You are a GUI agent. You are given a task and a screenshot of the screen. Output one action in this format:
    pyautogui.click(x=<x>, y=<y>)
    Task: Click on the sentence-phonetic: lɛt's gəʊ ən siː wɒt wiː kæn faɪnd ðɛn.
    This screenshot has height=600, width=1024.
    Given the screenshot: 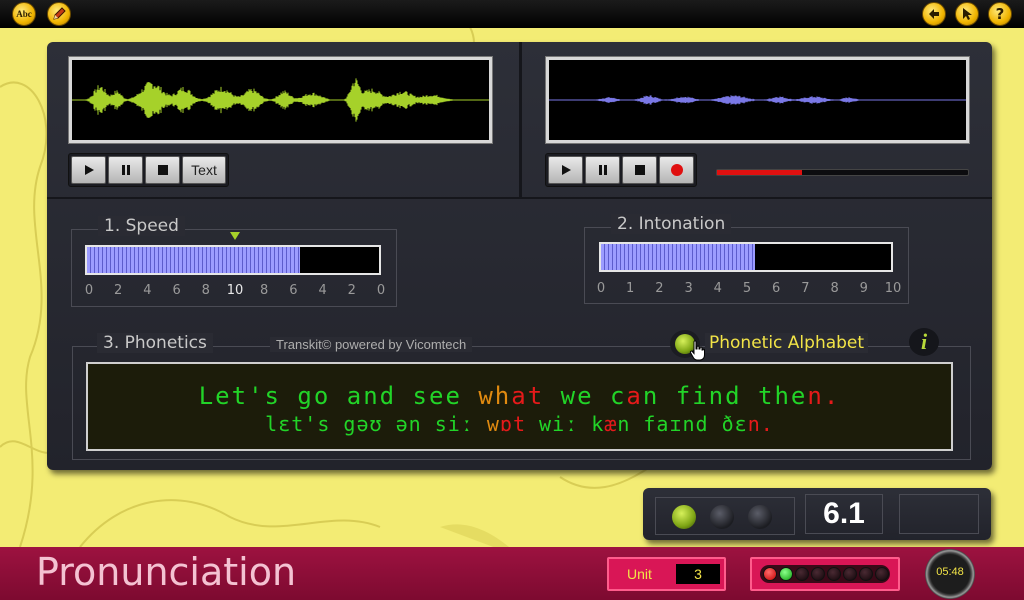 What is the action you would take?
    pyautogui.click(x=519, y=424)
    